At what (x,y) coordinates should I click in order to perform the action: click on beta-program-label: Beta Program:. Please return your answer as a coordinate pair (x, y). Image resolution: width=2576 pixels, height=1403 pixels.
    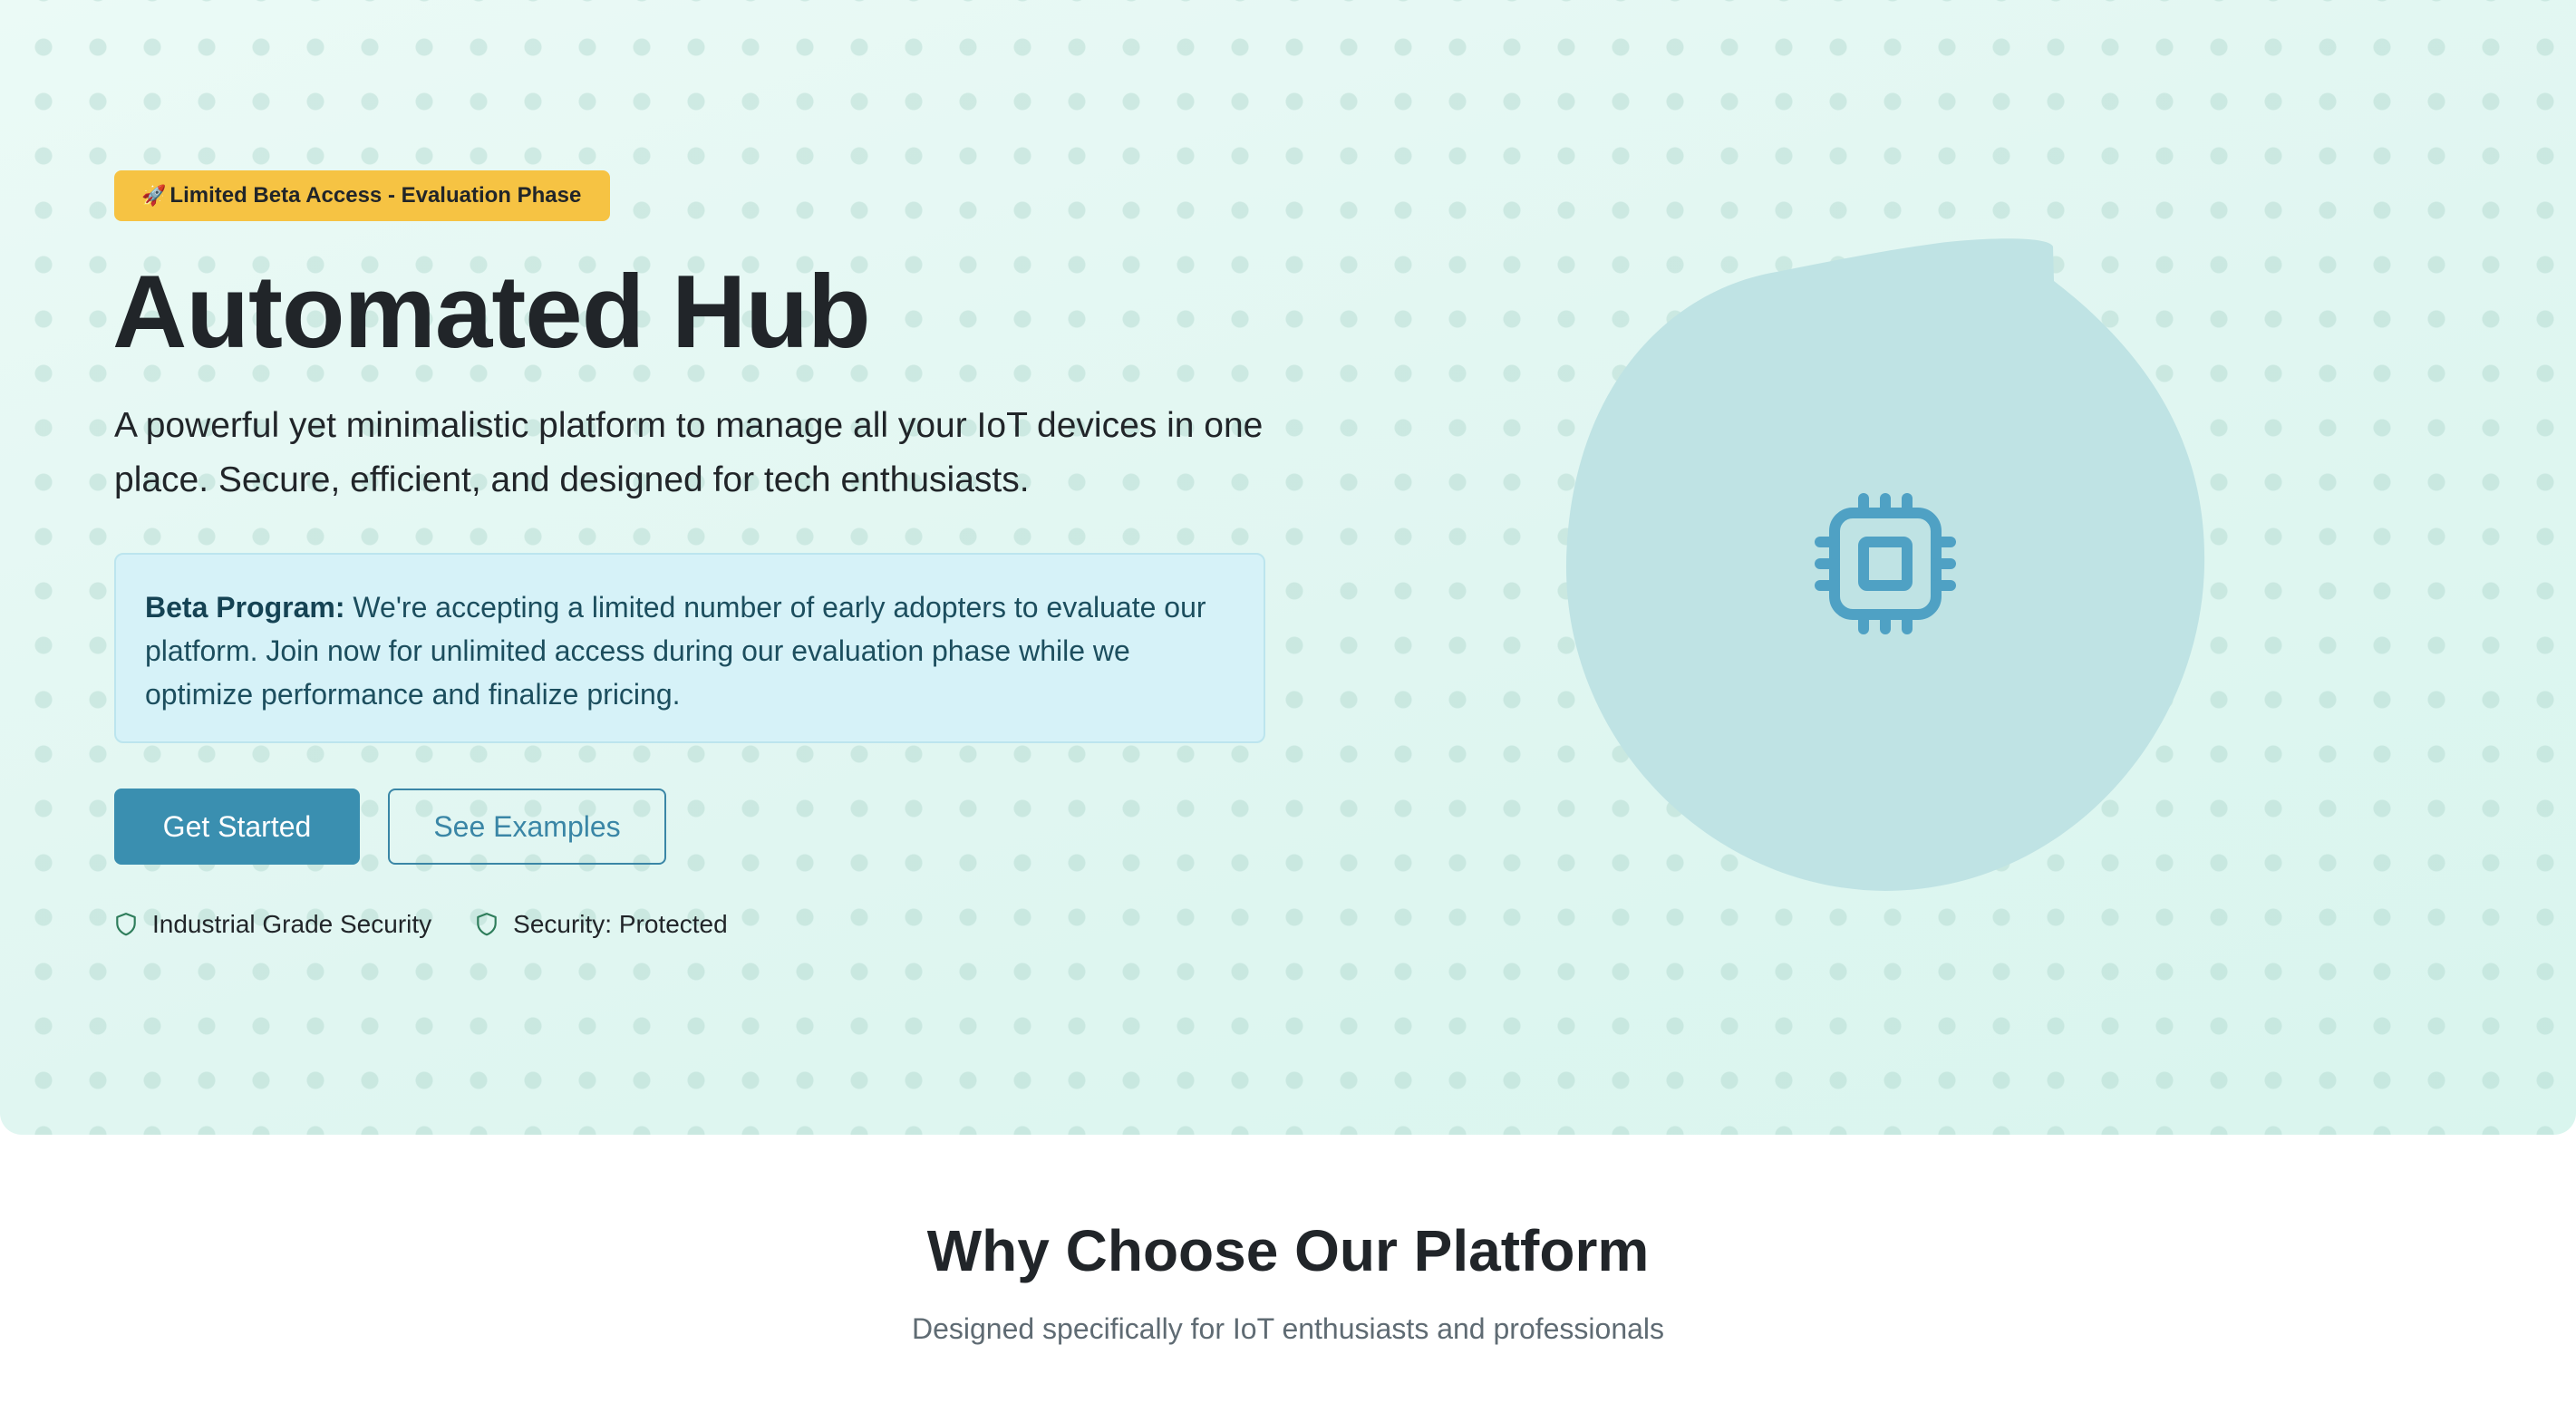
    Looking at the image, I should click on (245, 607).